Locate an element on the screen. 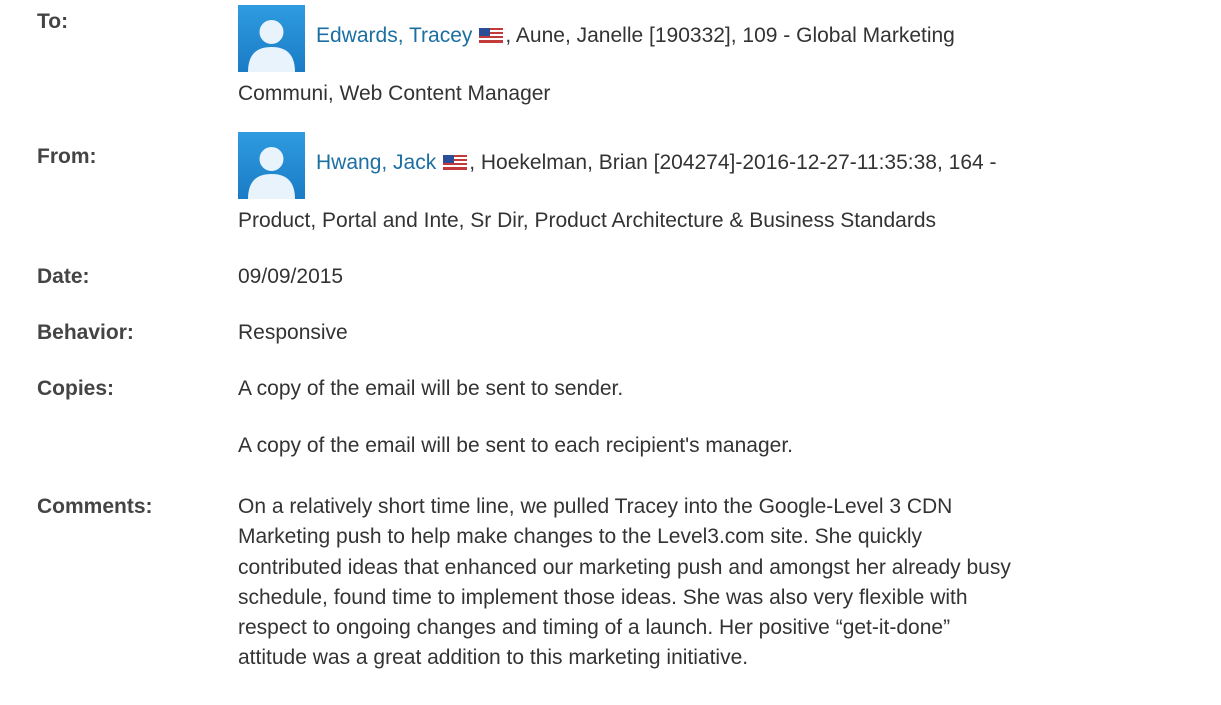  copies-label: Copies: is located at coordinates (76, 388).